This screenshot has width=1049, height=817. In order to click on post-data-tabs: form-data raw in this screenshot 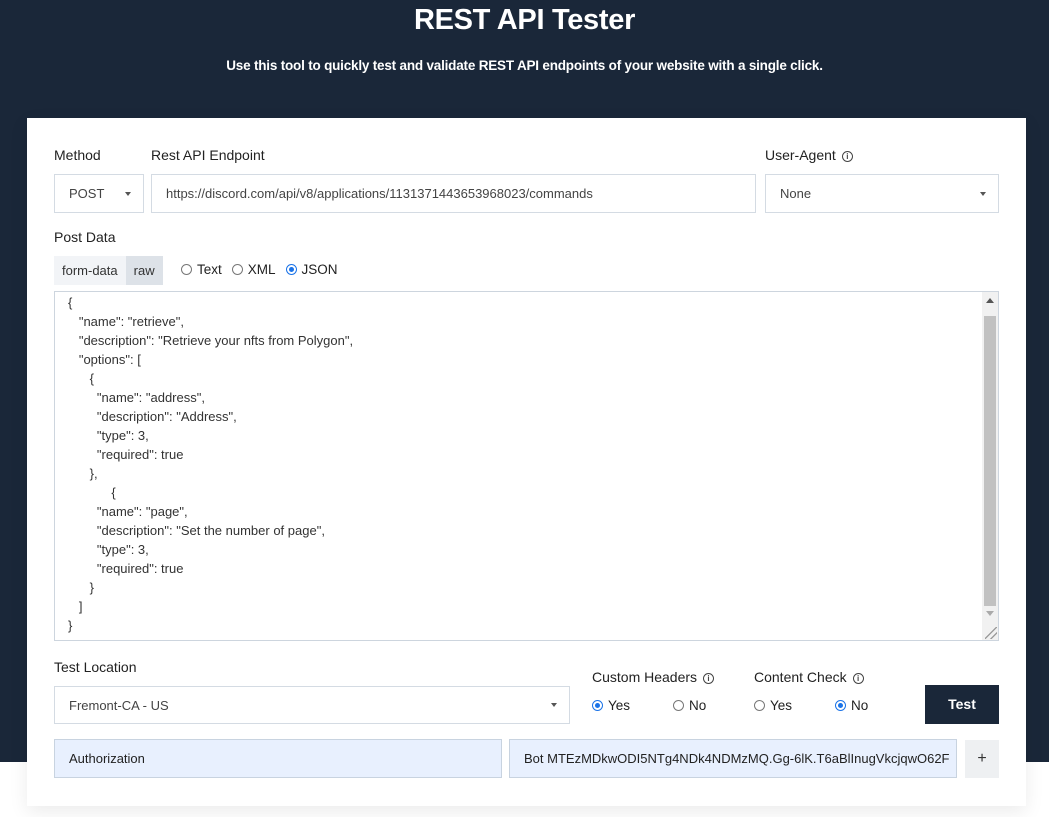, I will do `click(108, 270)`.